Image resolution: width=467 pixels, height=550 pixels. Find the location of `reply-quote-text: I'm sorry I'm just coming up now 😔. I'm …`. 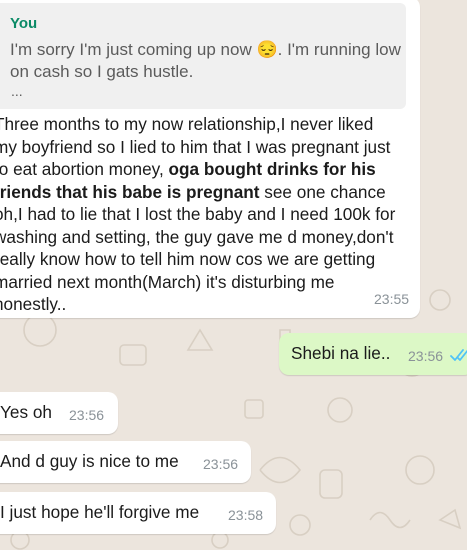

reply-quote-text: I'm sorry I'm just coming up now 😔. I'm … is located at coordinates (208, 61).